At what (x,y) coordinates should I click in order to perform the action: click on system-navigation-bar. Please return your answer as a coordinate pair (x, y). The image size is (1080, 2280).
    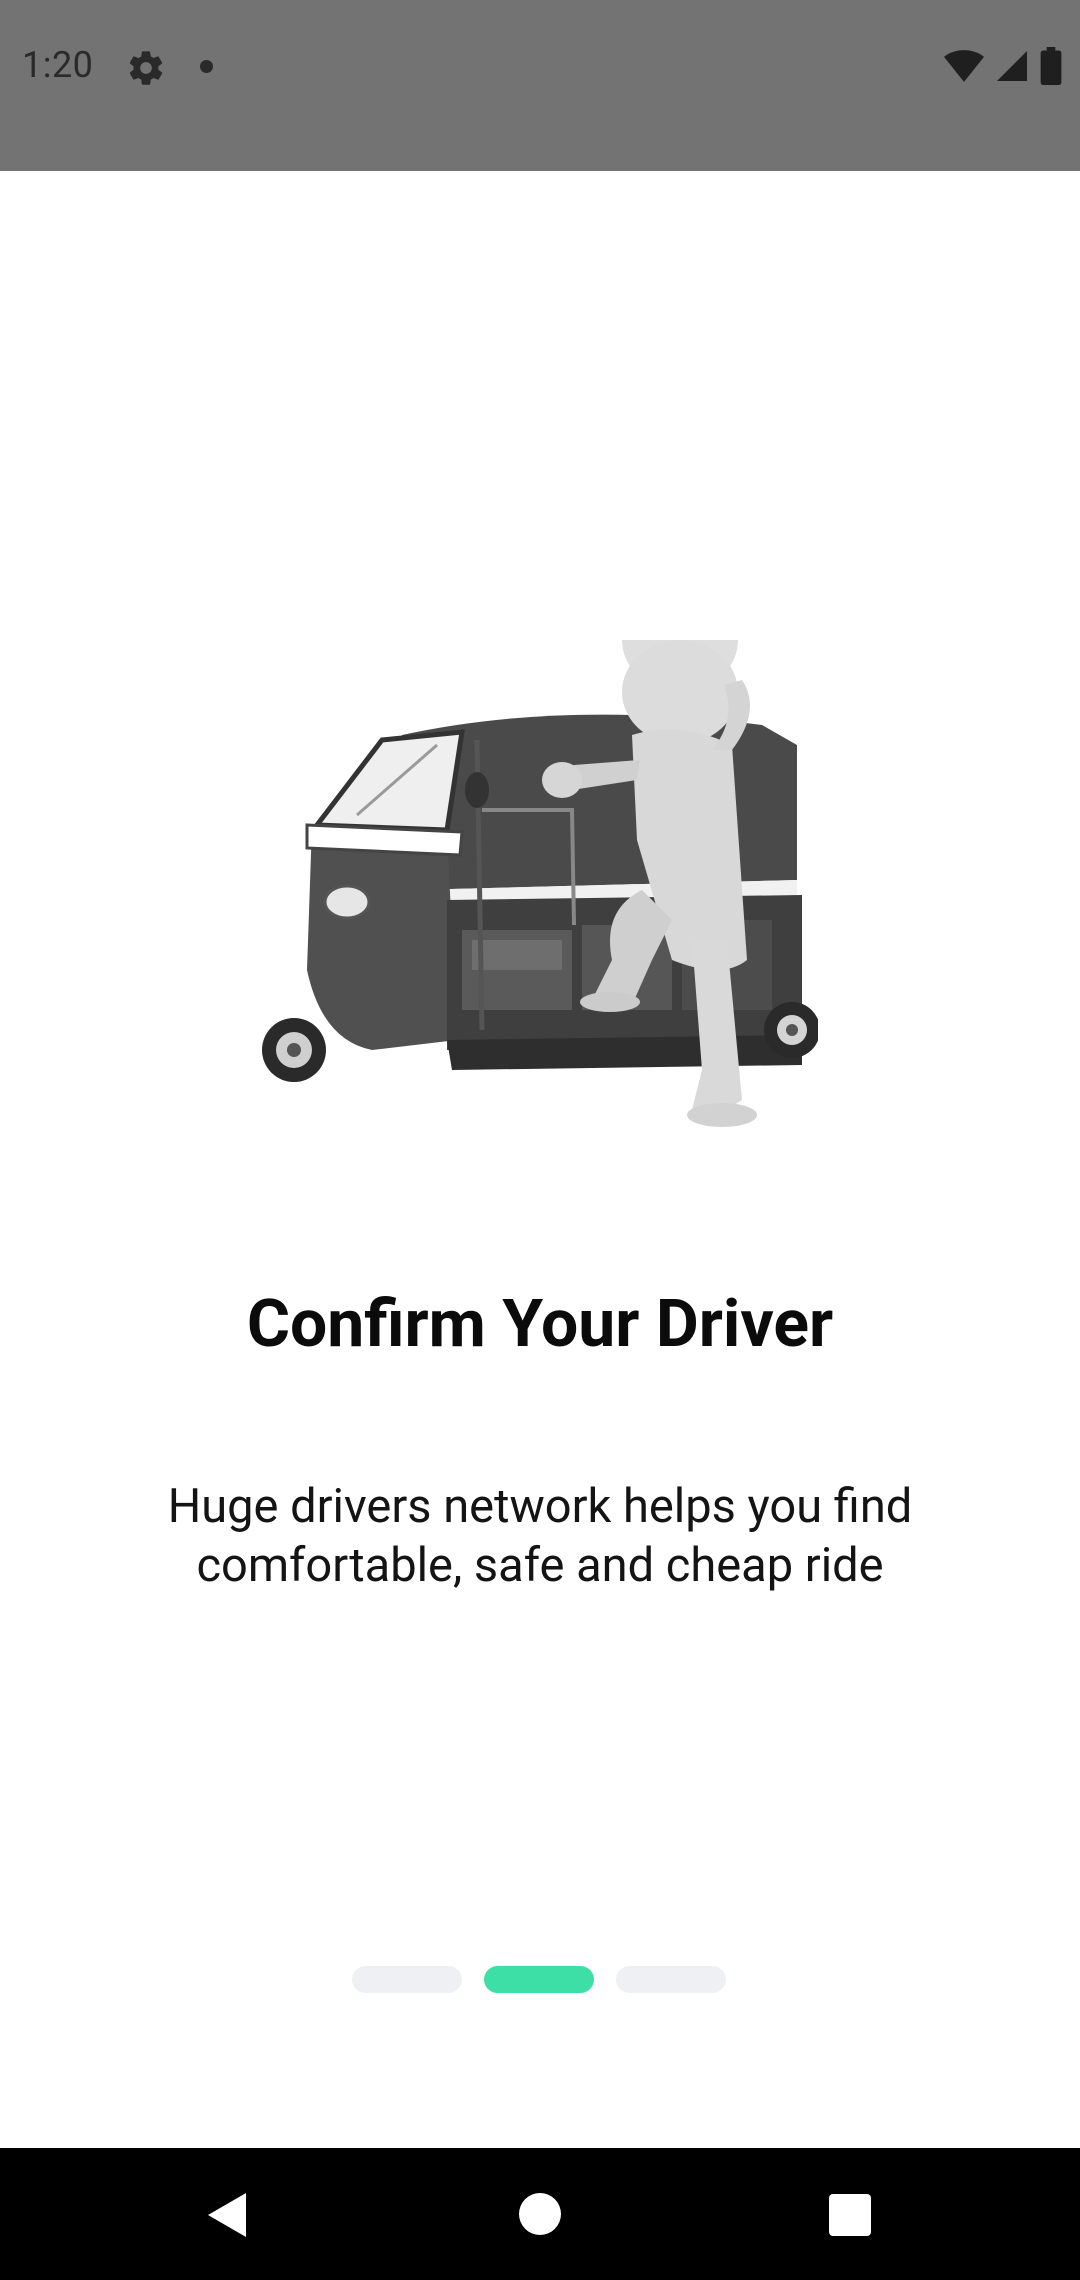
    Looking at the image, I should click on (540, 2214).